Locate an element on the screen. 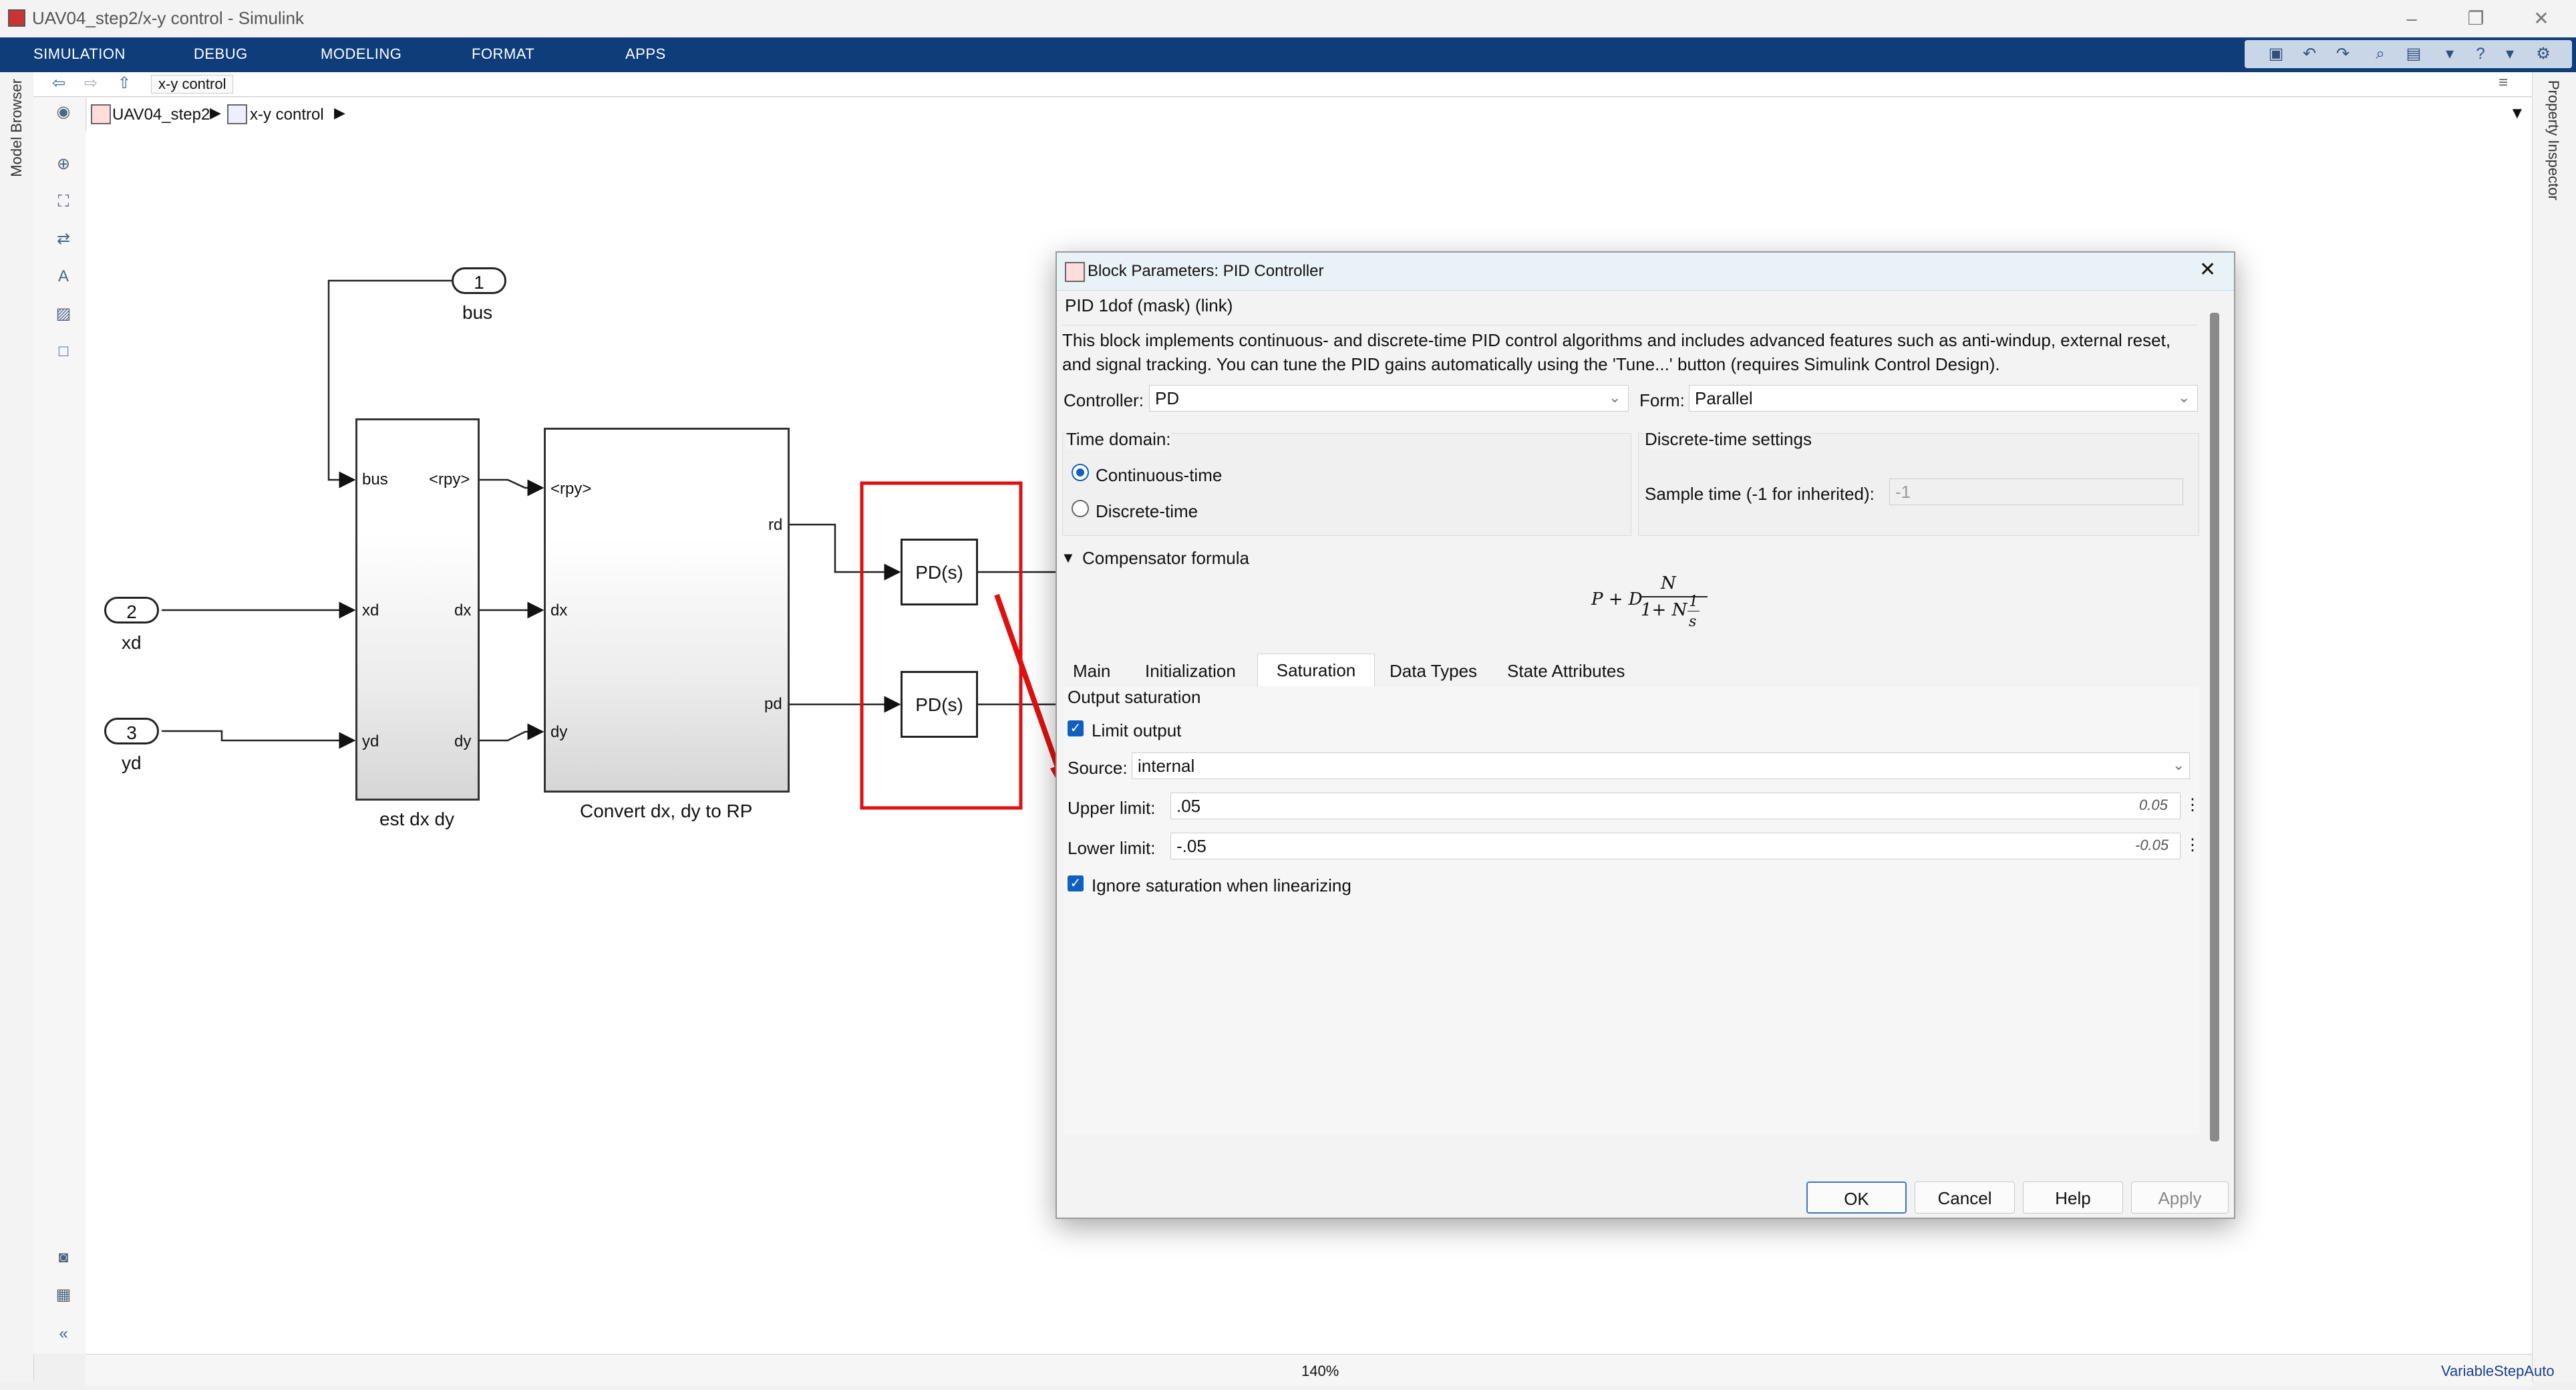  tab-data-types: Data Types is located at coordinates (1433, 671).